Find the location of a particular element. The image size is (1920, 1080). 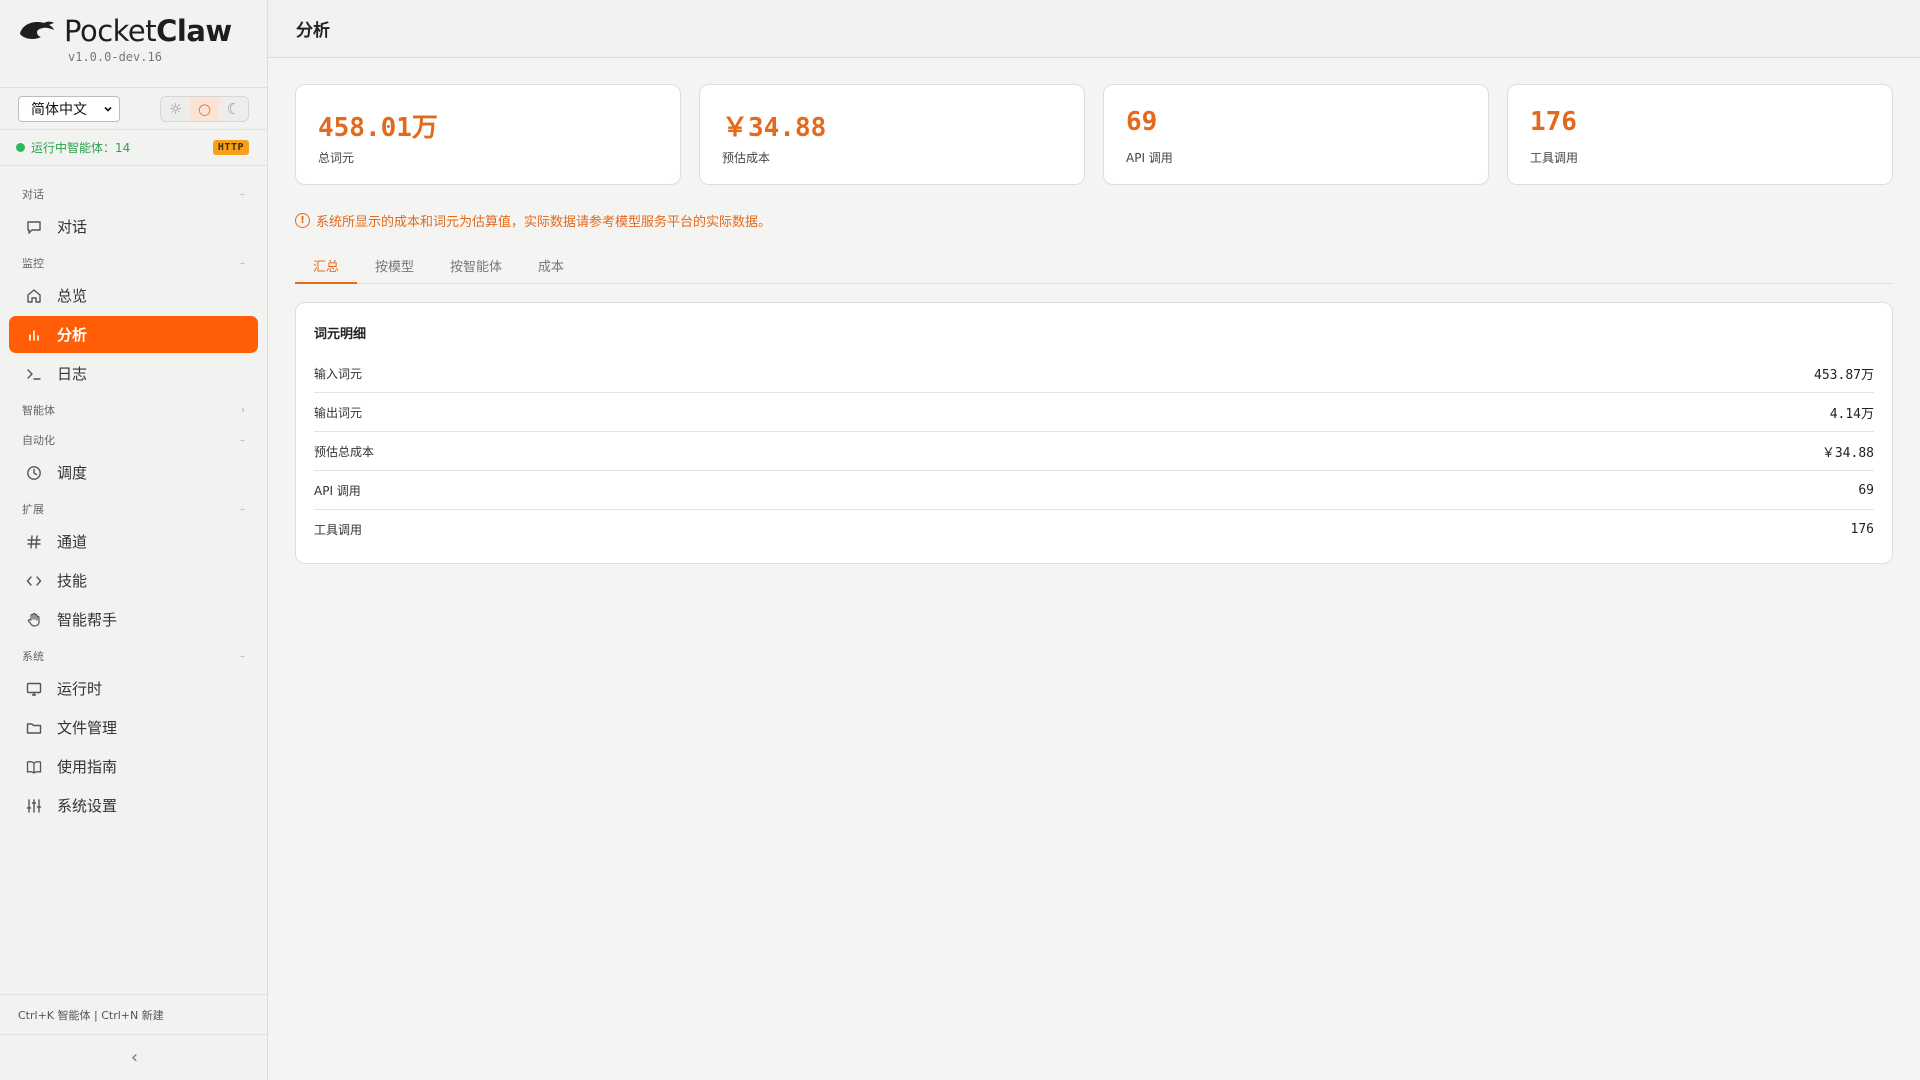

http-badge: HTTP is located at coordinates (230, 147).